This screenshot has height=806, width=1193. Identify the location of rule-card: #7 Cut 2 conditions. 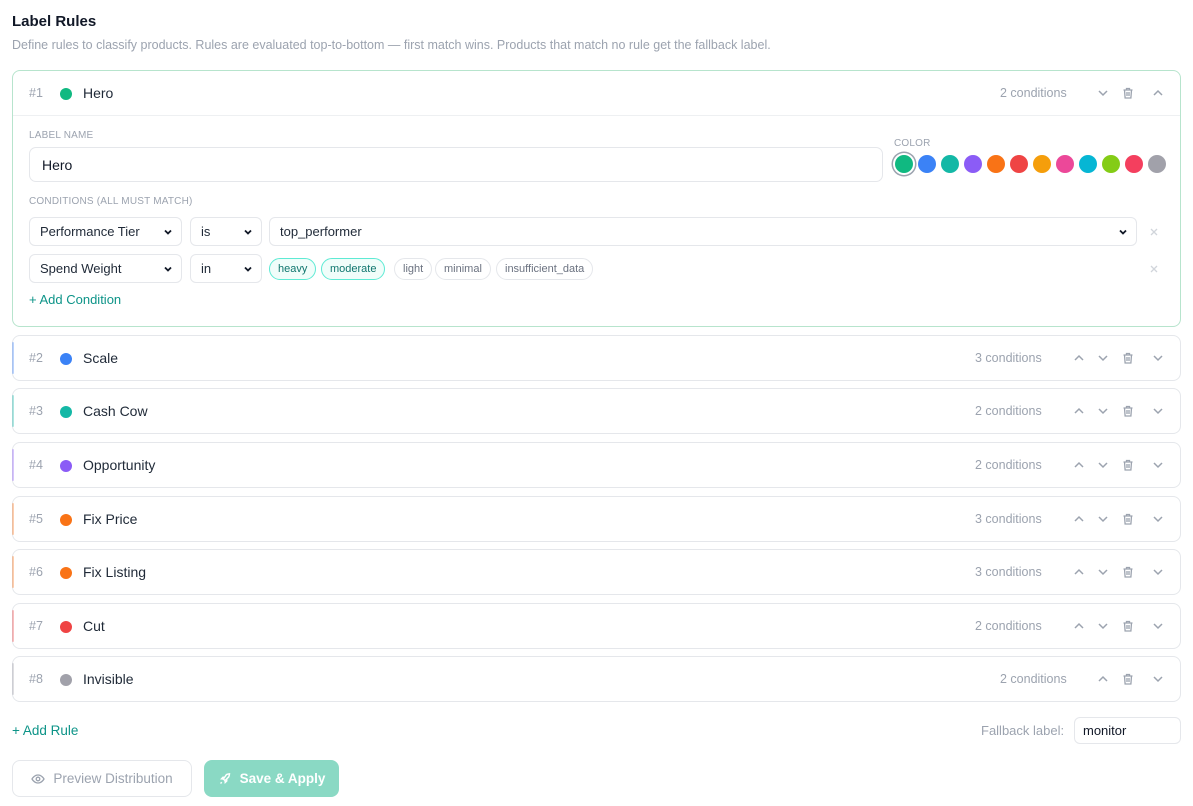
(596, 626).